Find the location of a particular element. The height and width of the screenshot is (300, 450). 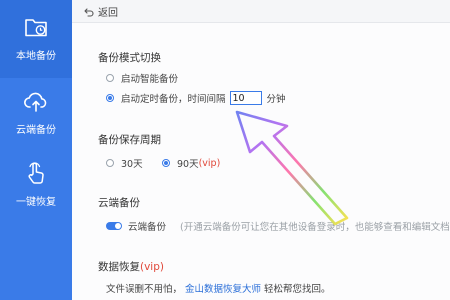

annotation-arrow is located at coordinates (292, 168).